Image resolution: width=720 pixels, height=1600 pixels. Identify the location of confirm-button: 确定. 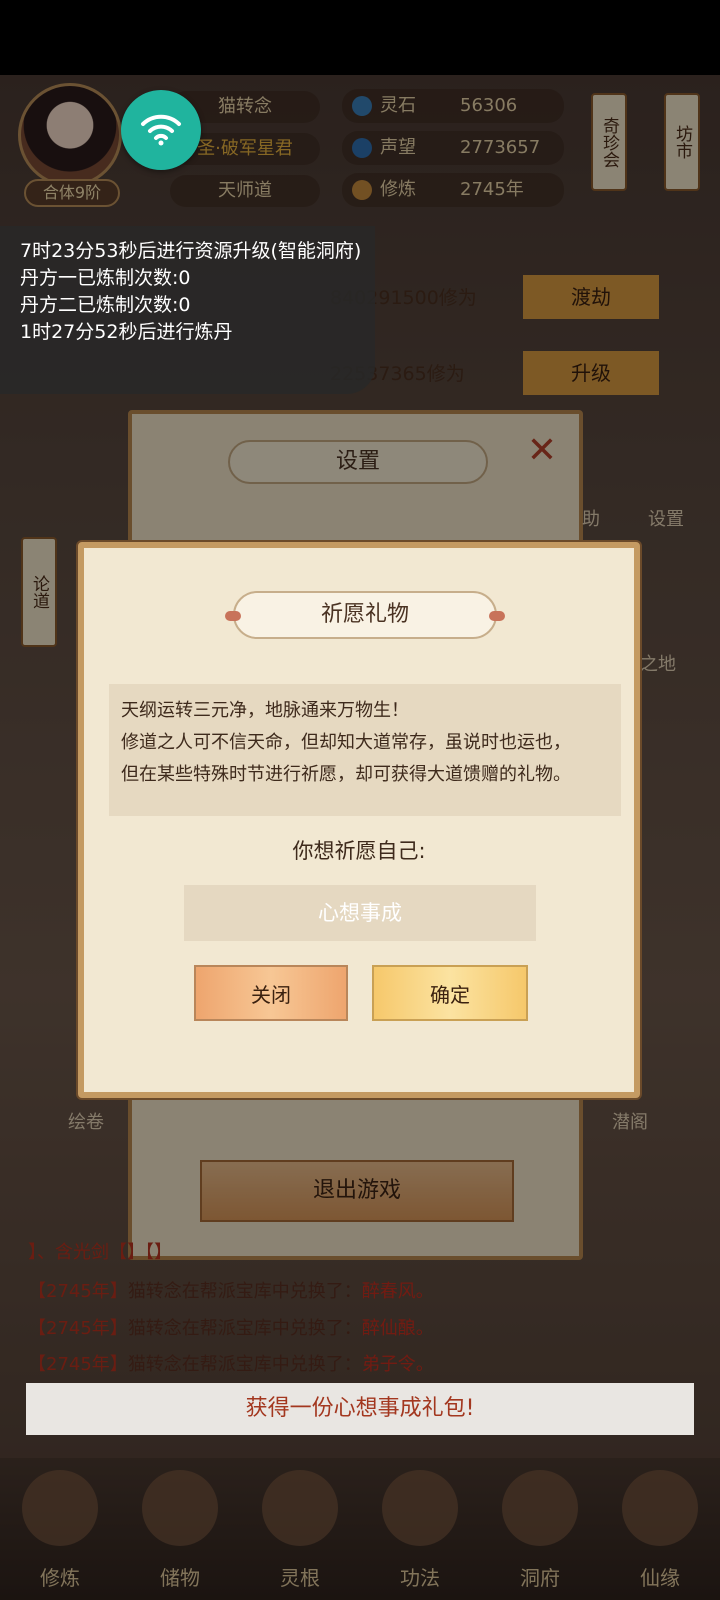
(450, 993).